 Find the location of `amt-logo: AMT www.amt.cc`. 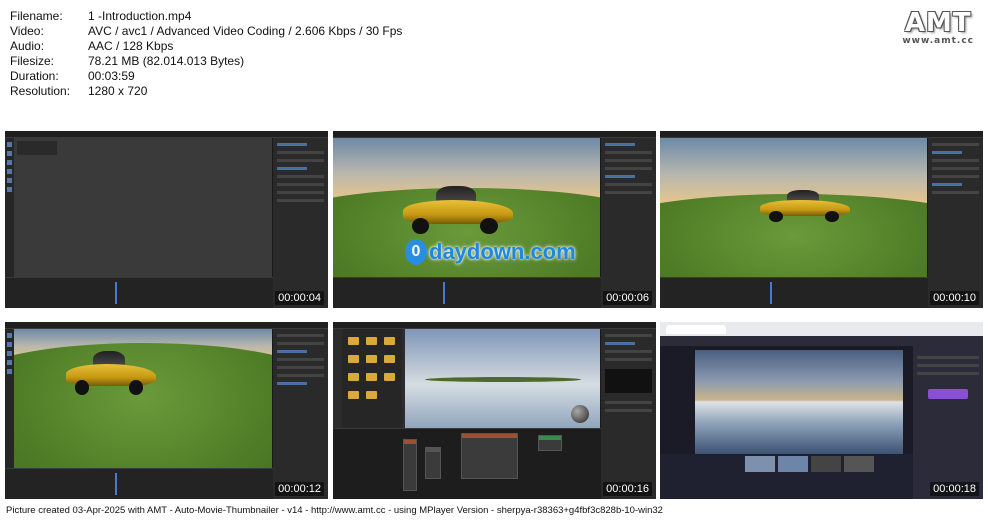

amt-logo: AMT www.amt.cc is located at coordinates (938, 27).